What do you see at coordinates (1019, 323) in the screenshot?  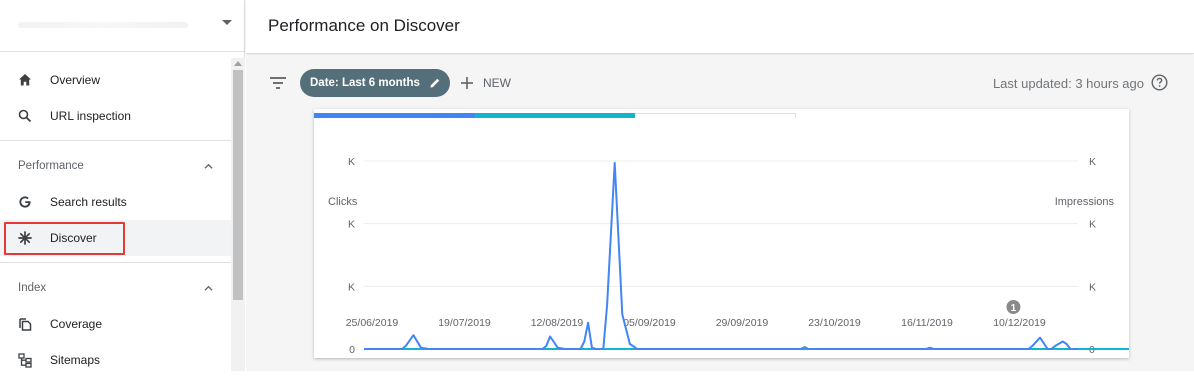 I see `x-tick-label: 10/12/2019` at bounding box center [1019, 323].